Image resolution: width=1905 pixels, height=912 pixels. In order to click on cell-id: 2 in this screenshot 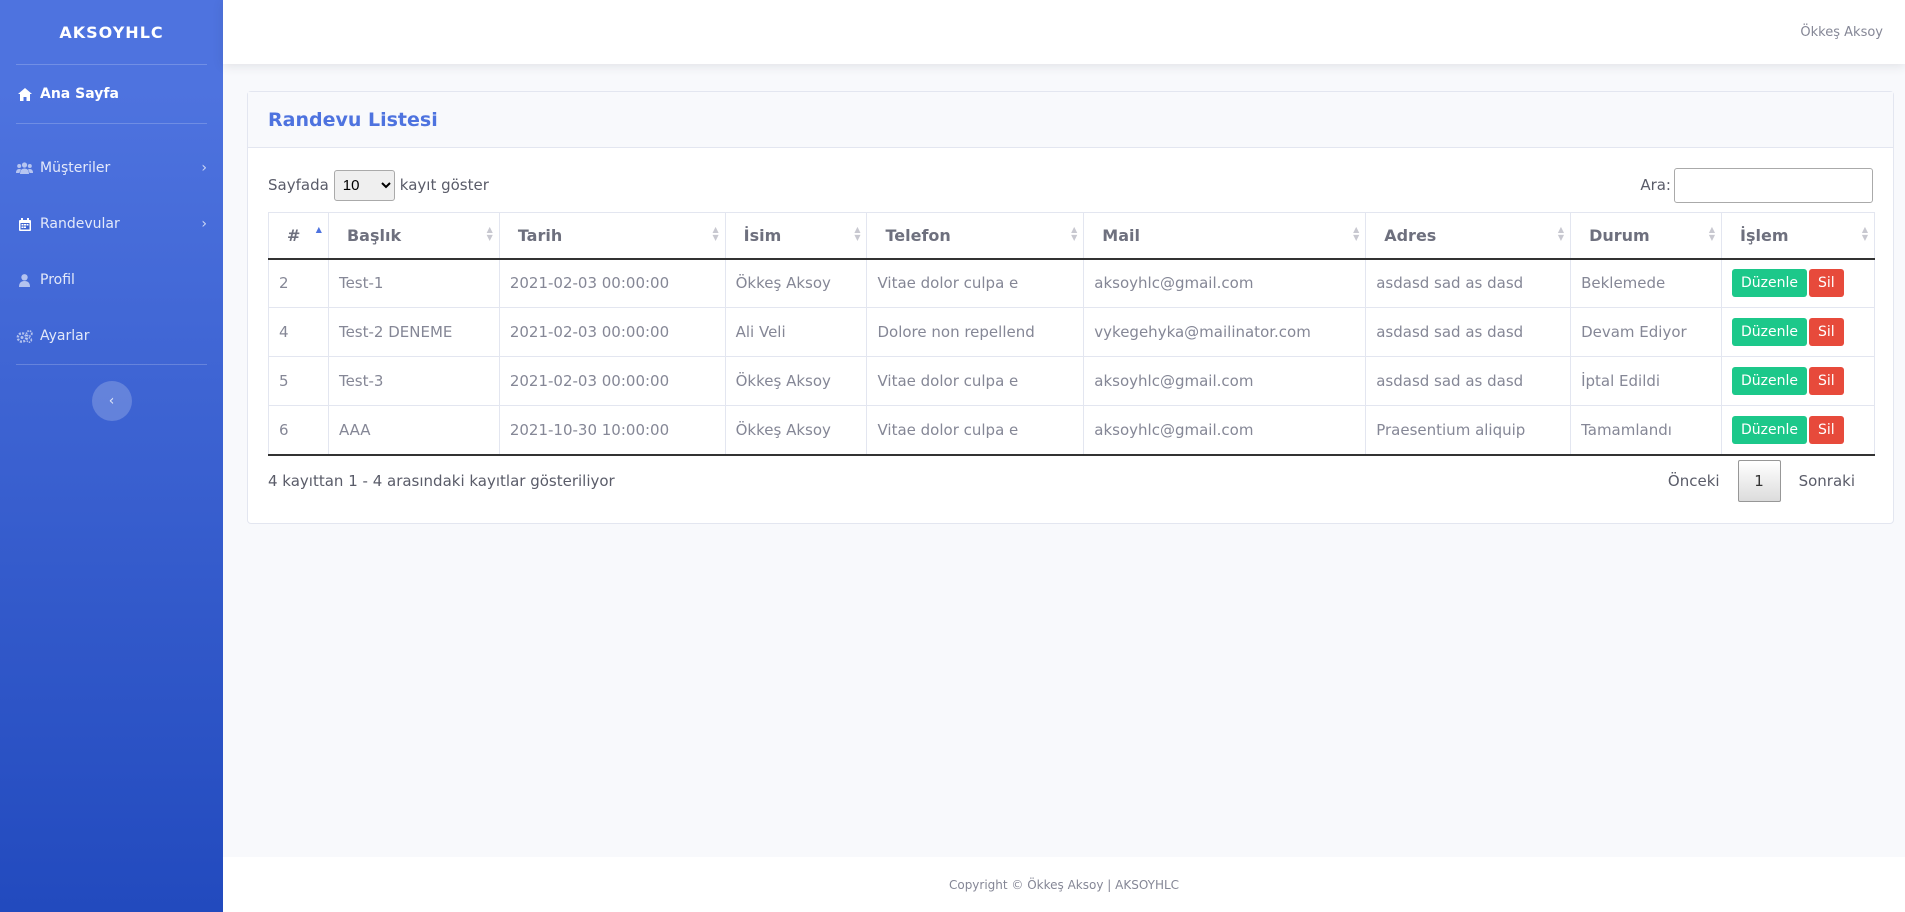, I will do `click(298, 283)`.